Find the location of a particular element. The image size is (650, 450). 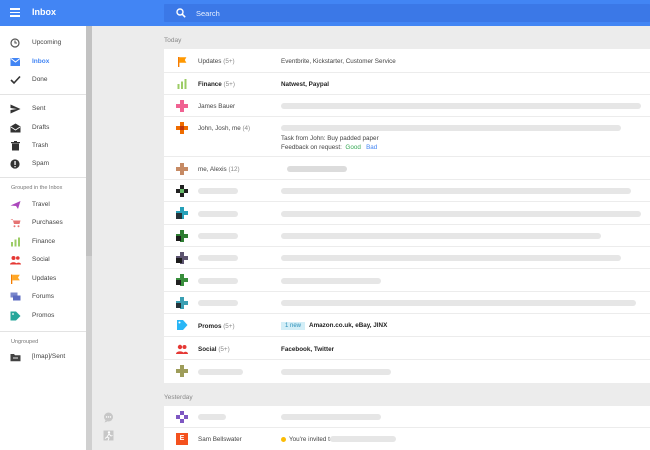

good-link: Good is located at coordinates (352, 147).